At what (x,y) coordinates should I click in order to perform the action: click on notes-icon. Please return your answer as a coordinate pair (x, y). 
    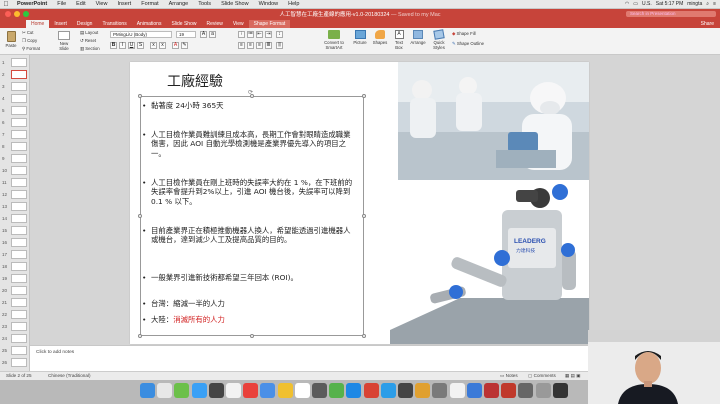
    Looking at the image, I should click on (285, 390).